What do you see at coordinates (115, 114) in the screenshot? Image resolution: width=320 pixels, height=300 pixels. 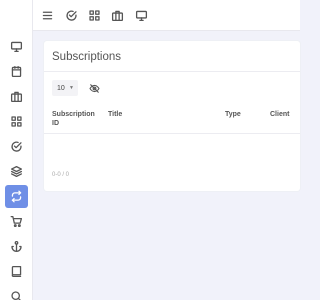 I see `column-header-title: Title` at bounding box center [115, 114].